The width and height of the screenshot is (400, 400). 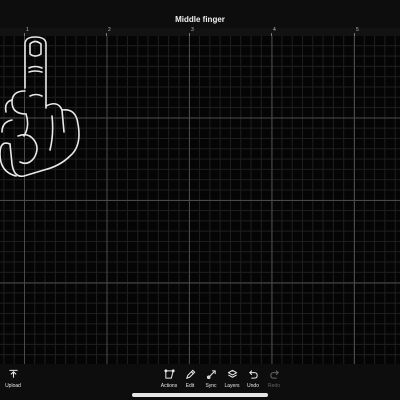 I want to click on home-indicator, so click(x=200, y=395).